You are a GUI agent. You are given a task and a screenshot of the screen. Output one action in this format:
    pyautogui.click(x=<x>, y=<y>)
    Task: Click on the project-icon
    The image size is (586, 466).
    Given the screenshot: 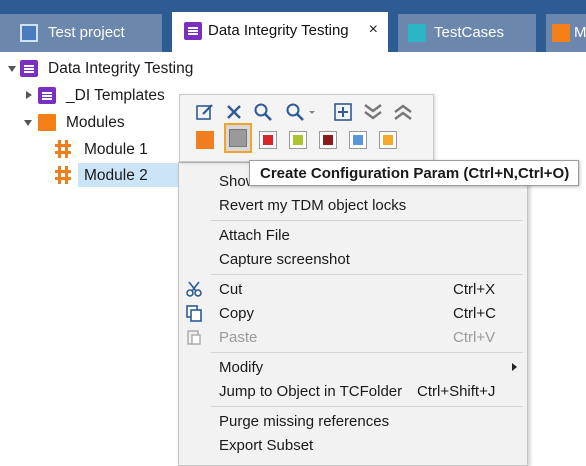 What is the action you would take?
    pyautogui.click(x=29, y=33)
    